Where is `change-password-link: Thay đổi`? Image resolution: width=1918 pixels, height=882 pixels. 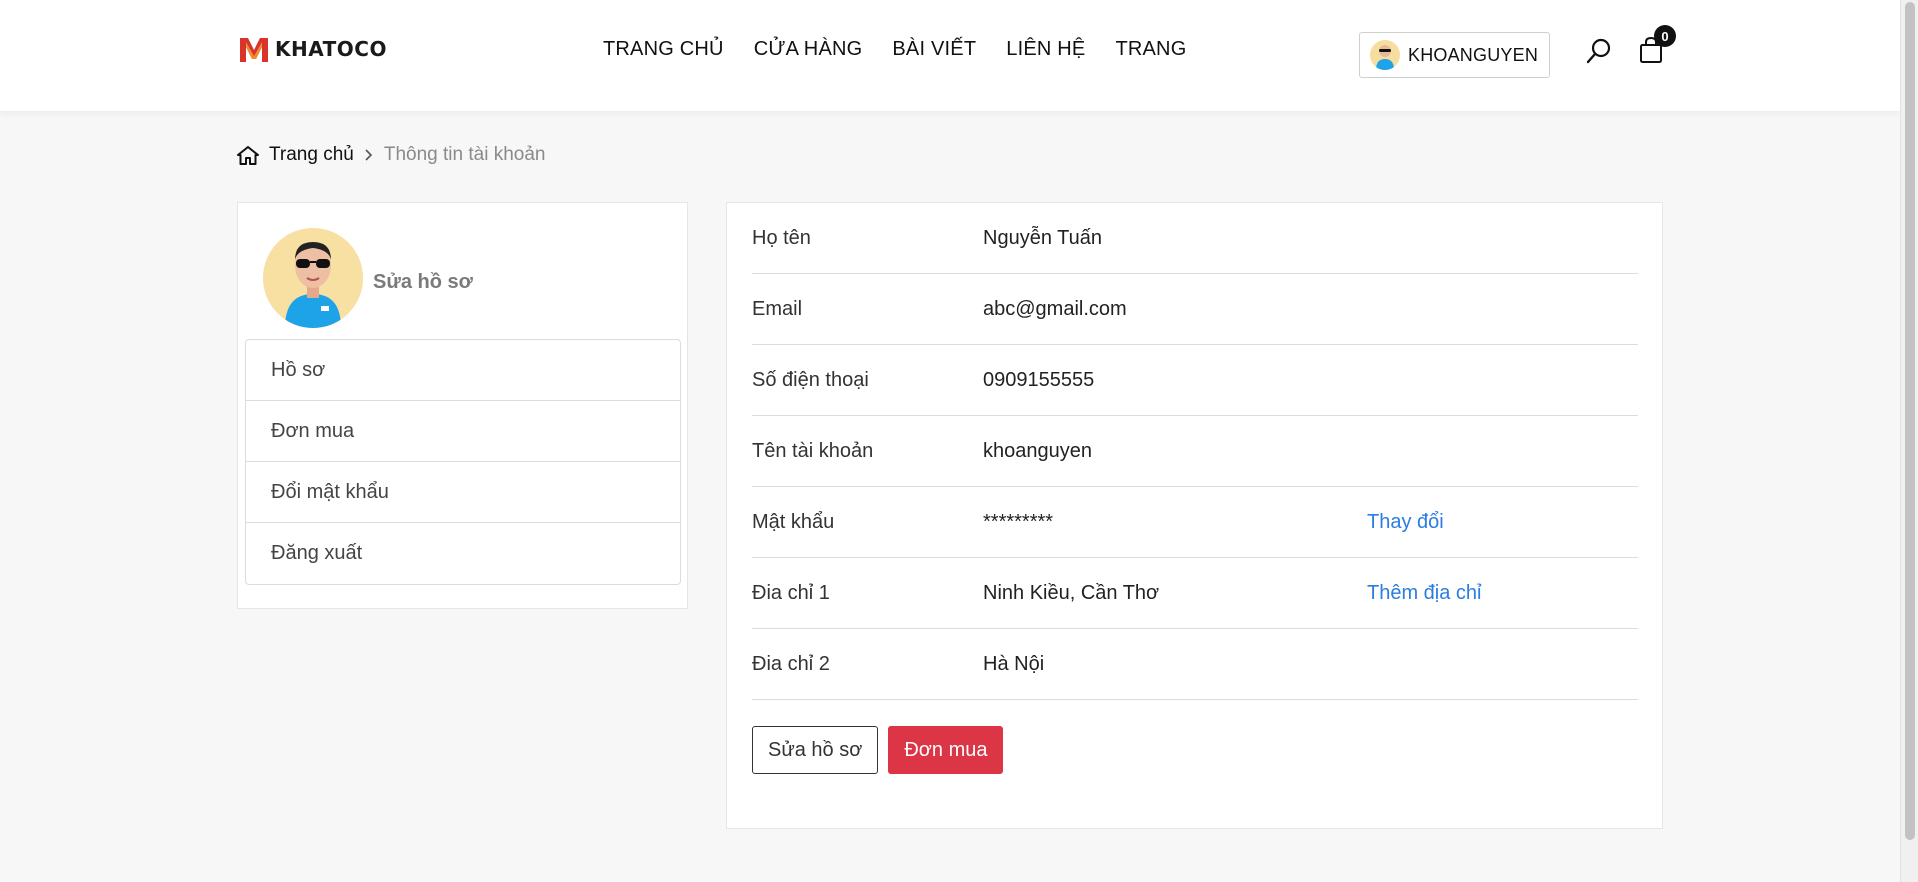 change-password-link: Thay đổi is located at coordinates (1405, 522).